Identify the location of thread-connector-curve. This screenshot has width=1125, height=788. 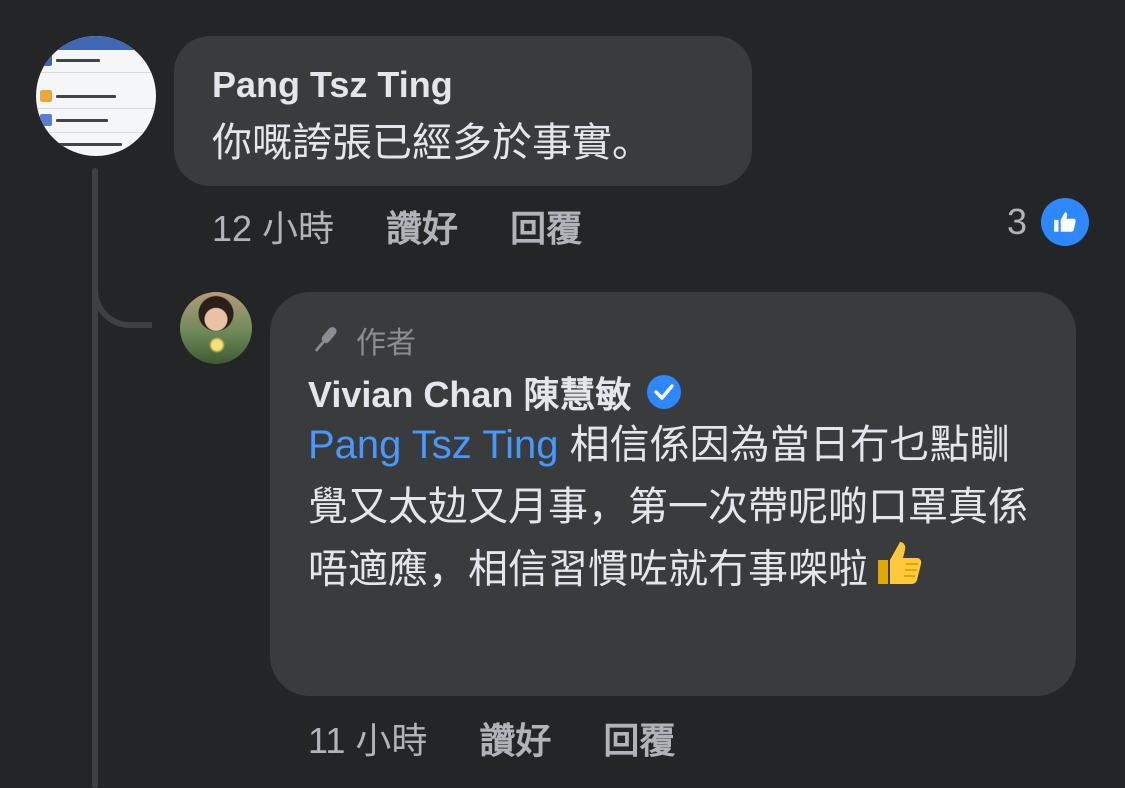
(122, 299).